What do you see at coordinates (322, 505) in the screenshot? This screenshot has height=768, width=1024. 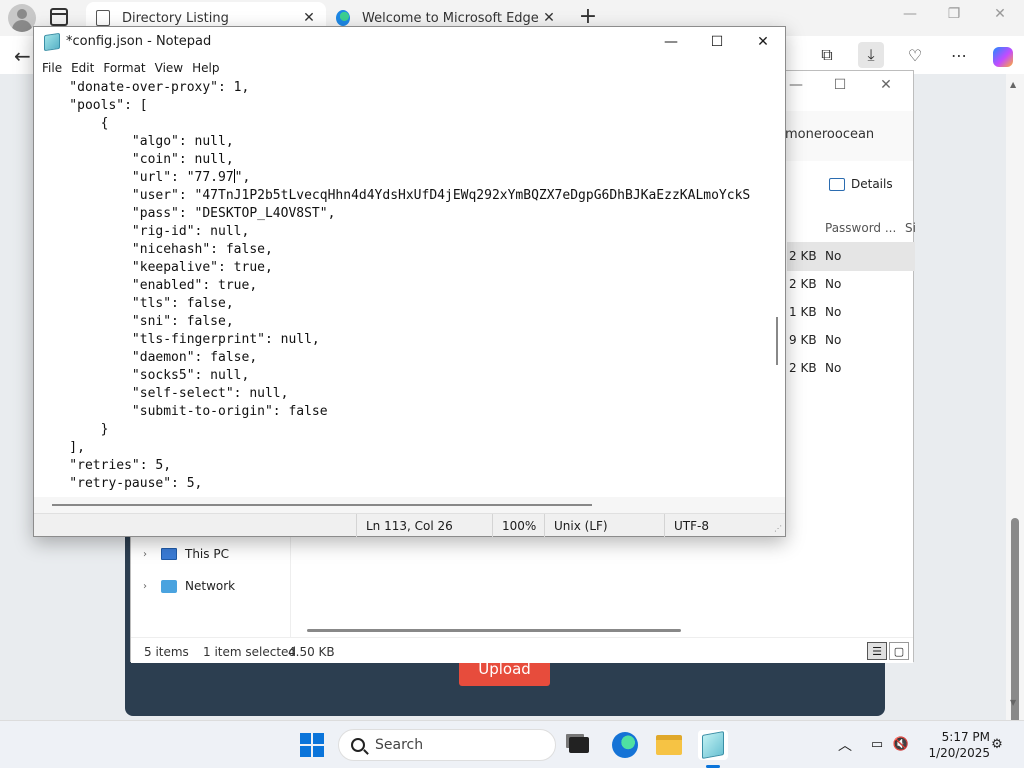 I see `horizontal-scroll-thumb` at bounding box center [322, 505].